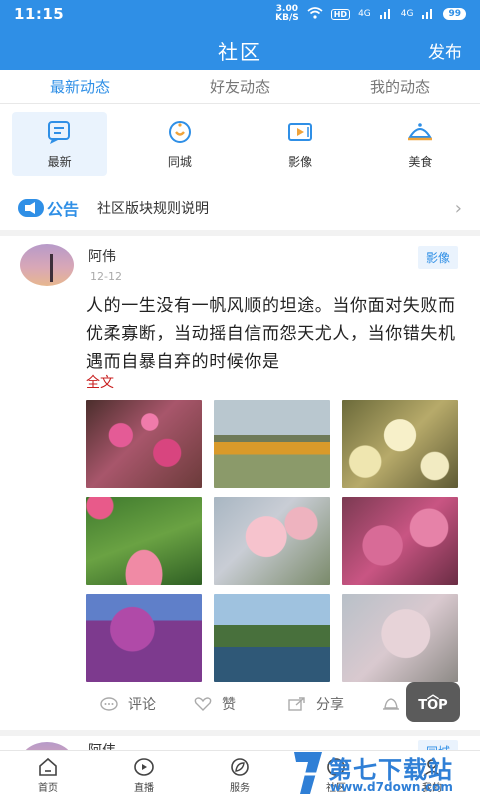 The image size is (480, 800). Describe the element at coordinates (454, 14) in the screenshot. I see `battery-indicator: 99` at that location.